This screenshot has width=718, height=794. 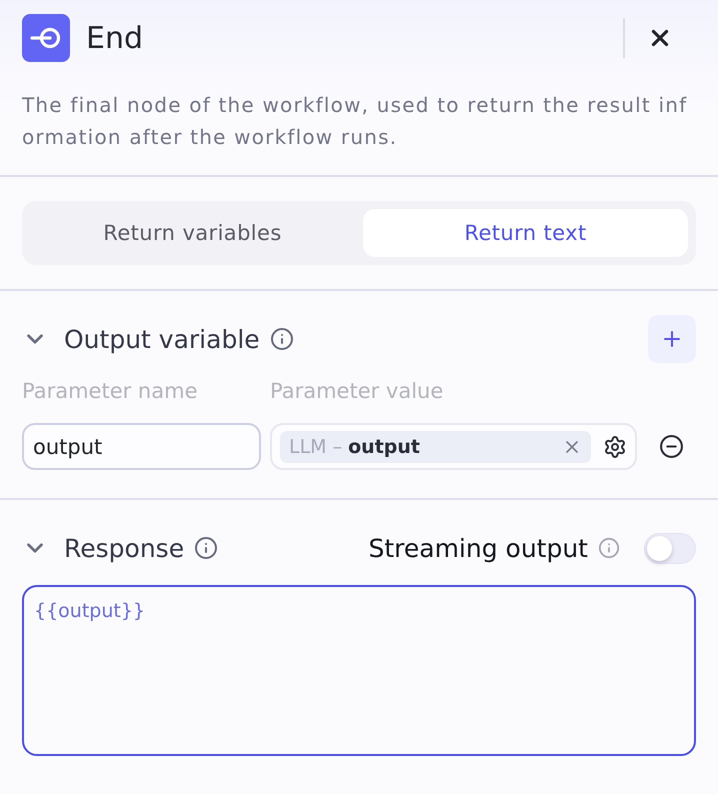 I want to click on mode-tab: Return text, so click(x=525, y=233).